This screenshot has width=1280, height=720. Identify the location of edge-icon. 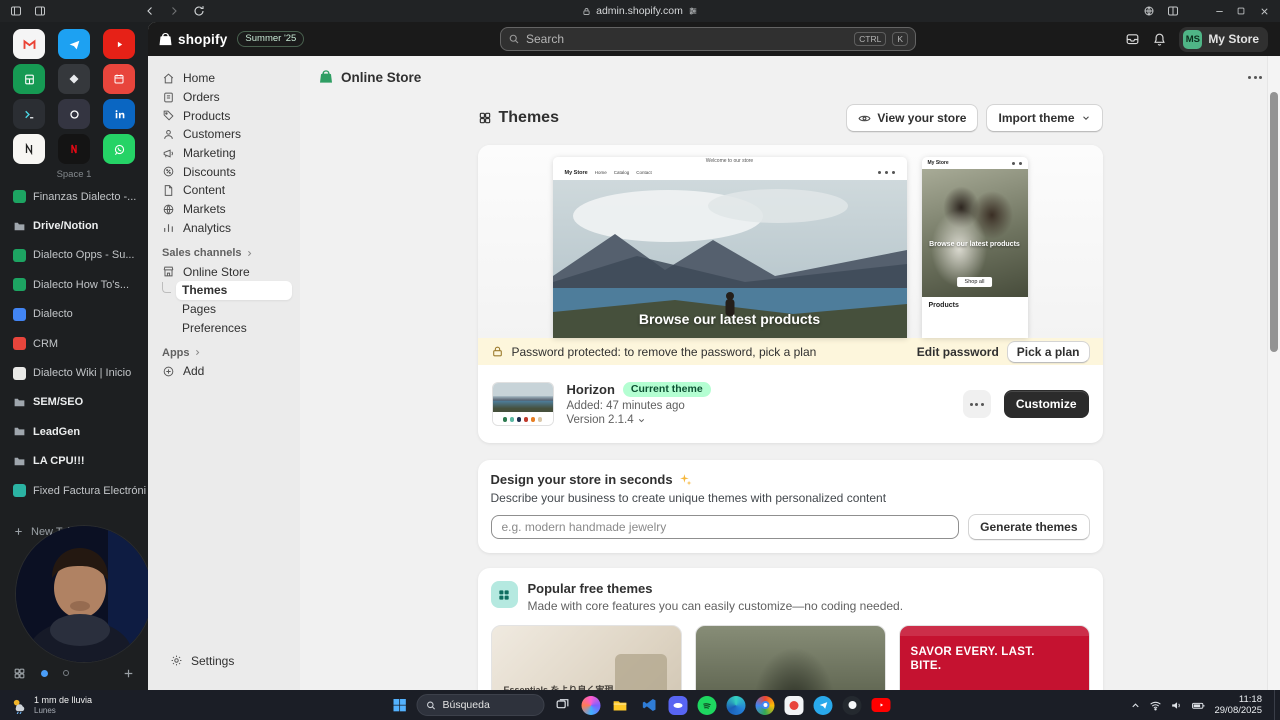
(736, 705).